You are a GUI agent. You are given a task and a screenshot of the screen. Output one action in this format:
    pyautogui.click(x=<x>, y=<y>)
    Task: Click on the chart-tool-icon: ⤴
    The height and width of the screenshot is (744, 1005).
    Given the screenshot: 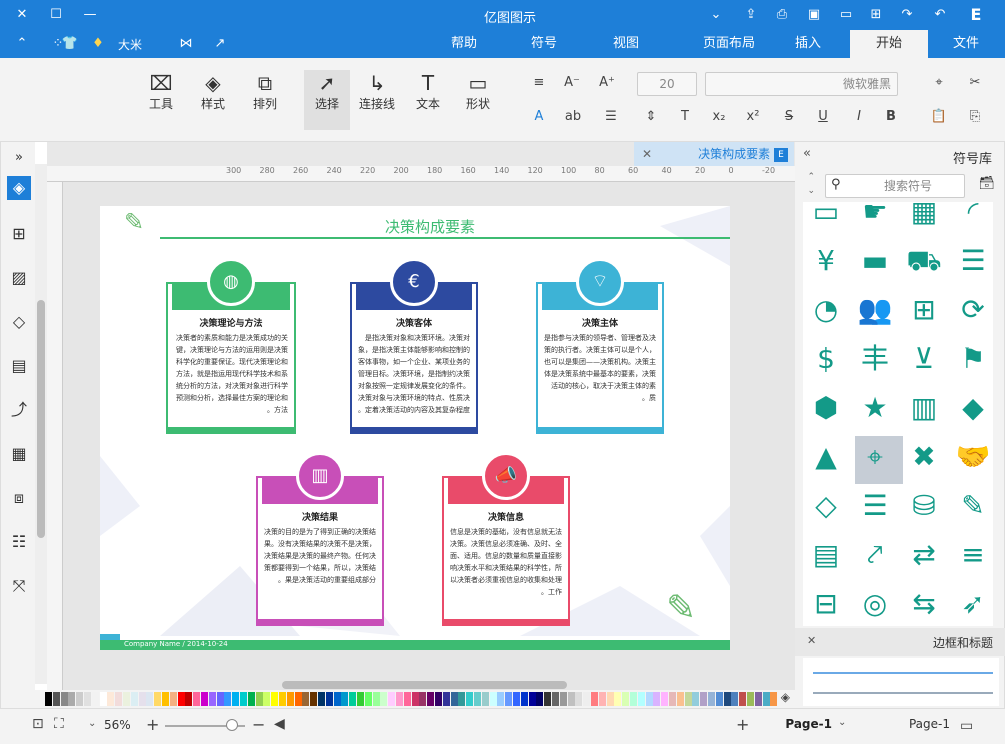 What is the action you would take?
    pyautogui.click(x=19, y=410)
    